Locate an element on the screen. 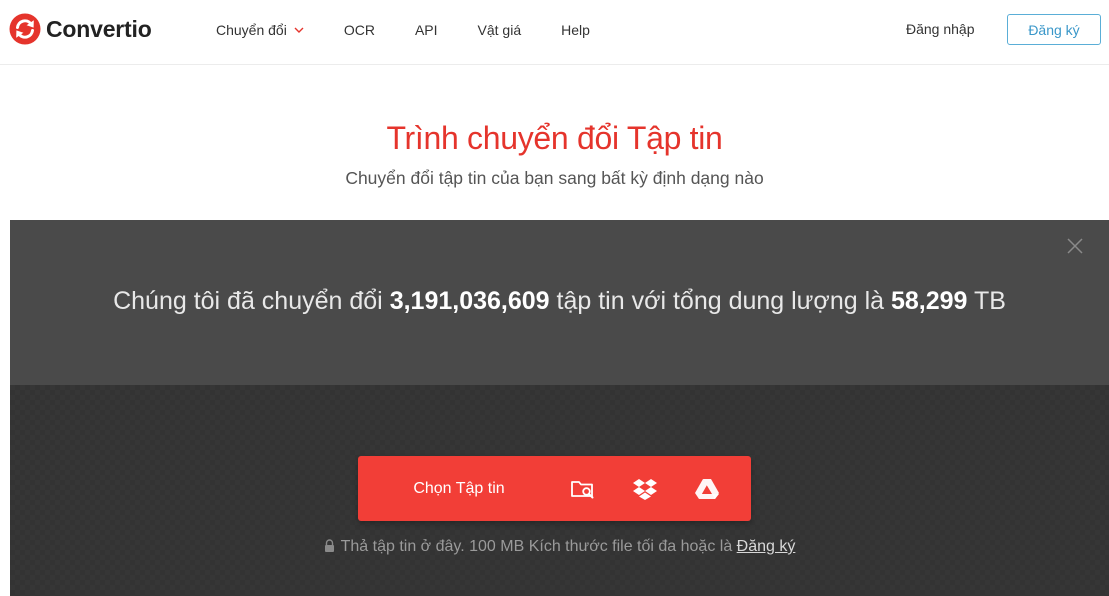 This screenshot has width=1109, height=596. drop-zone-signup-link: Đăng ký is located at coordinates (766, 546).